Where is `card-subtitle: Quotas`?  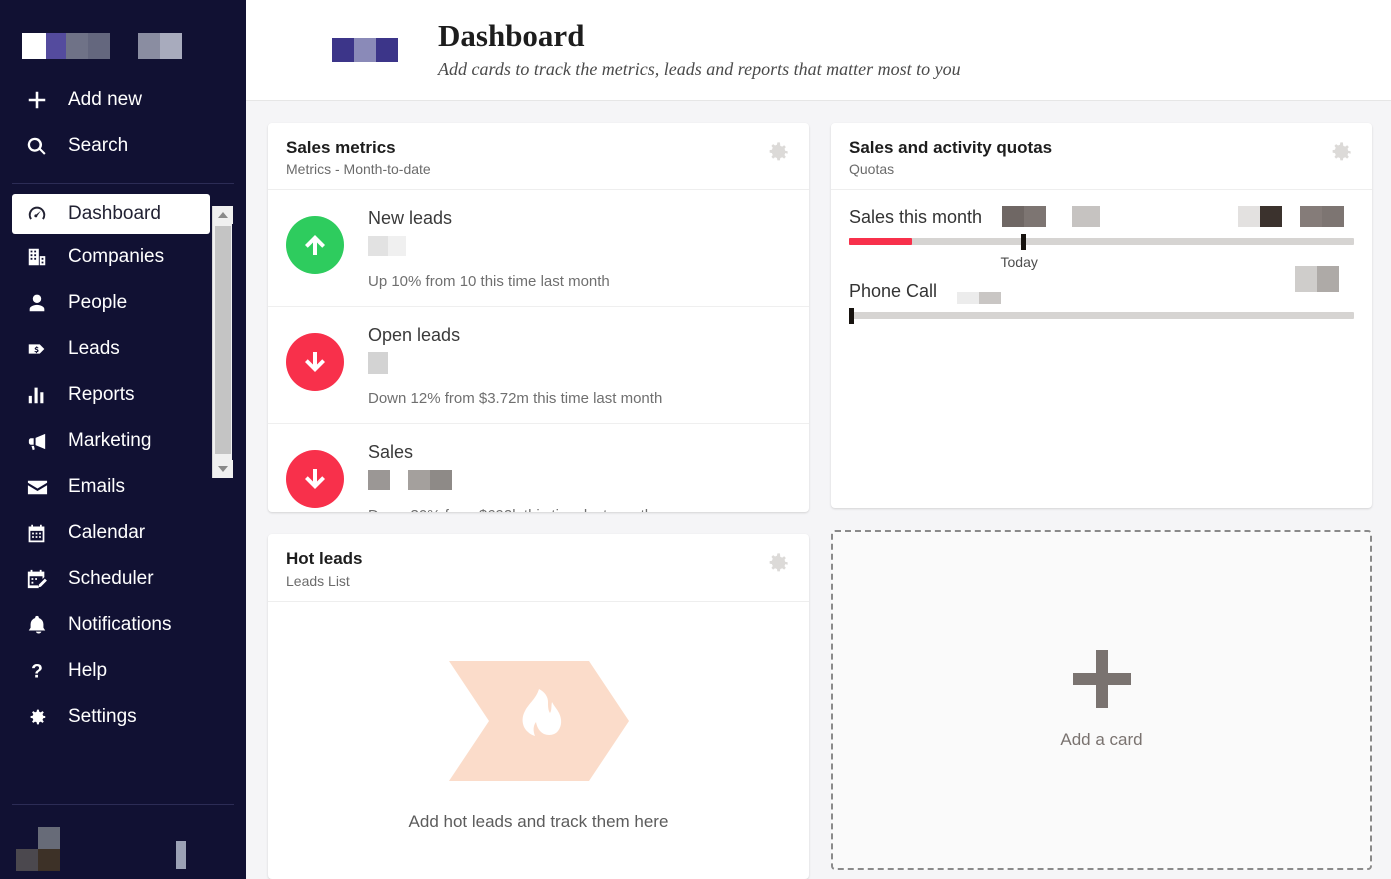 card-subtitle: Quotas is located at coordinates (872, 169).